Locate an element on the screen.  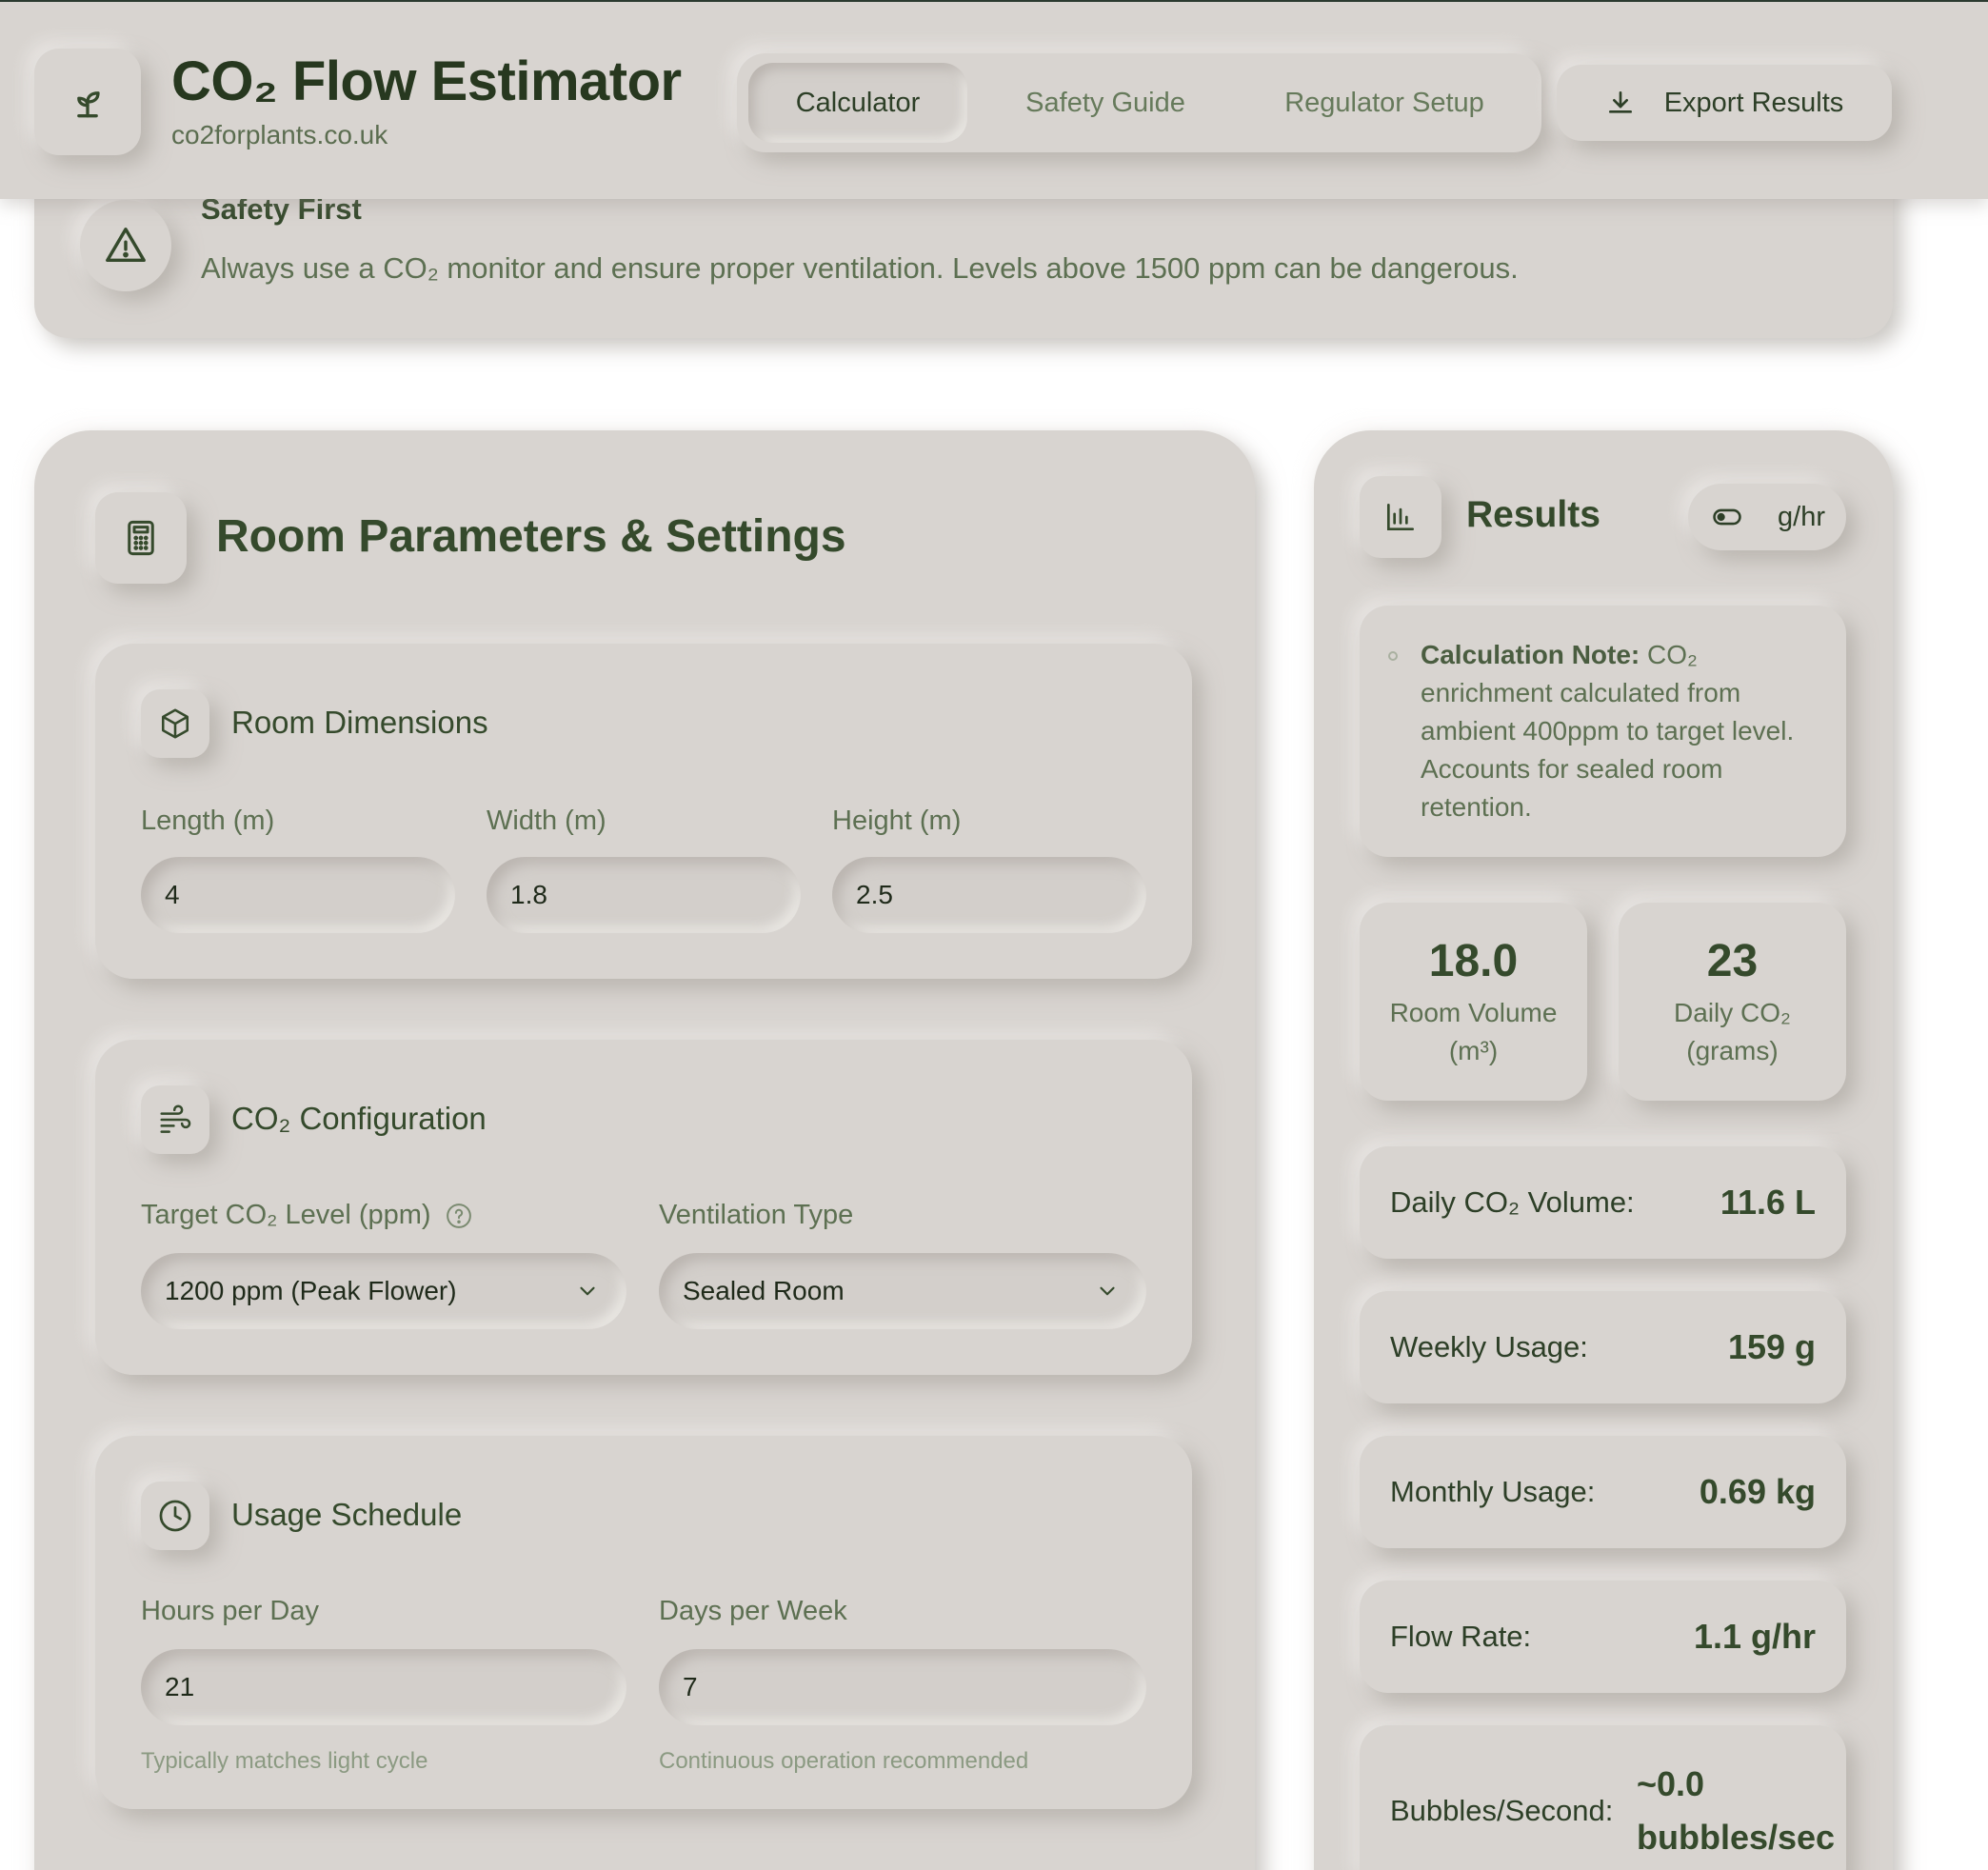
width-label: Width (m) is located at coordinates (546, 821).